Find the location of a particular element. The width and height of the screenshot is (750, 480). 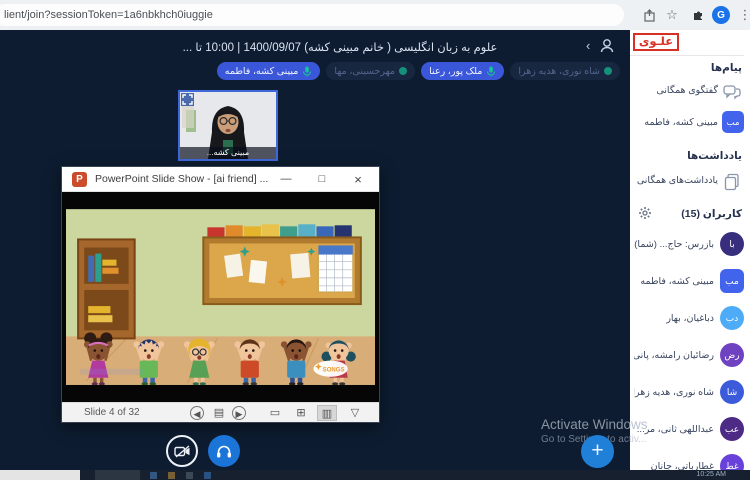

powerpoint-app-icon: P is located at coordinates (79, 179).